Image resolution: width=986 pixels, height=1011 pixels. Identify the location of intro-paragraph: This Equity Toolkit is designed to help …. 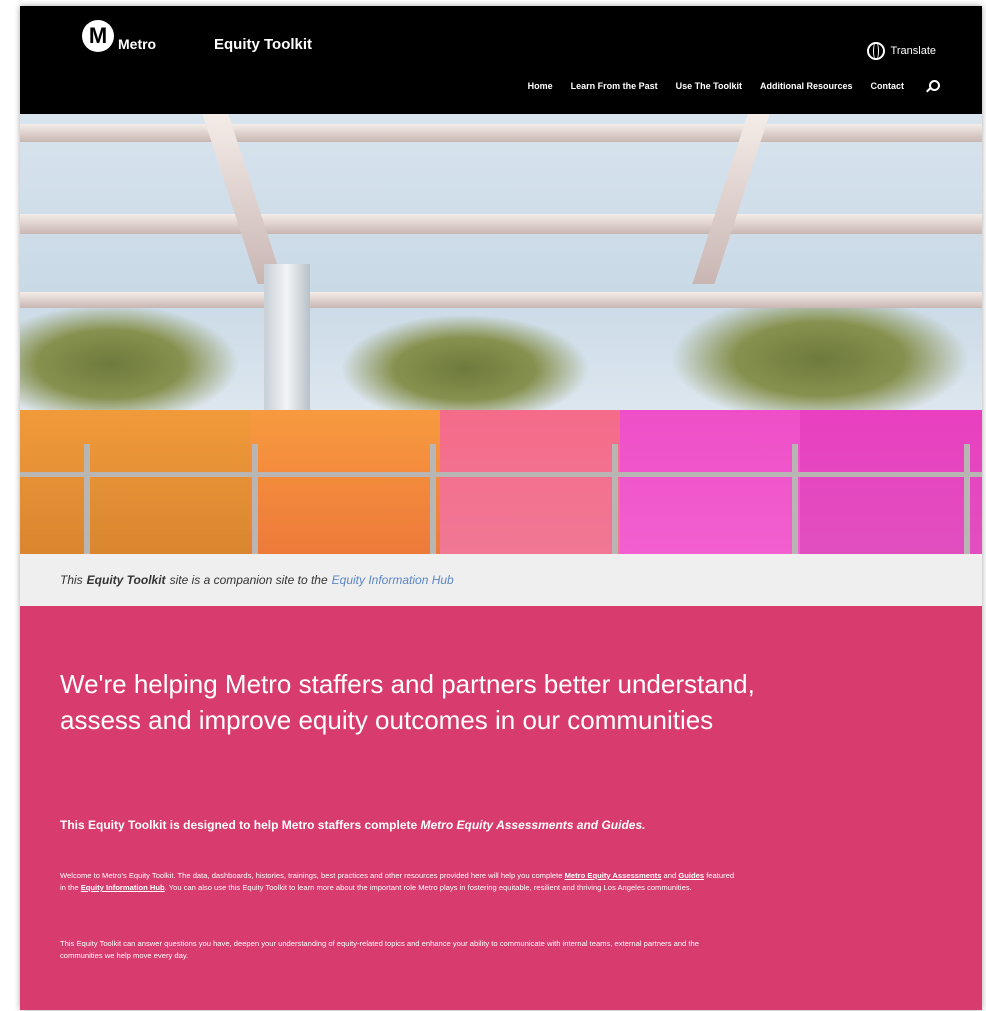
(400, 825).